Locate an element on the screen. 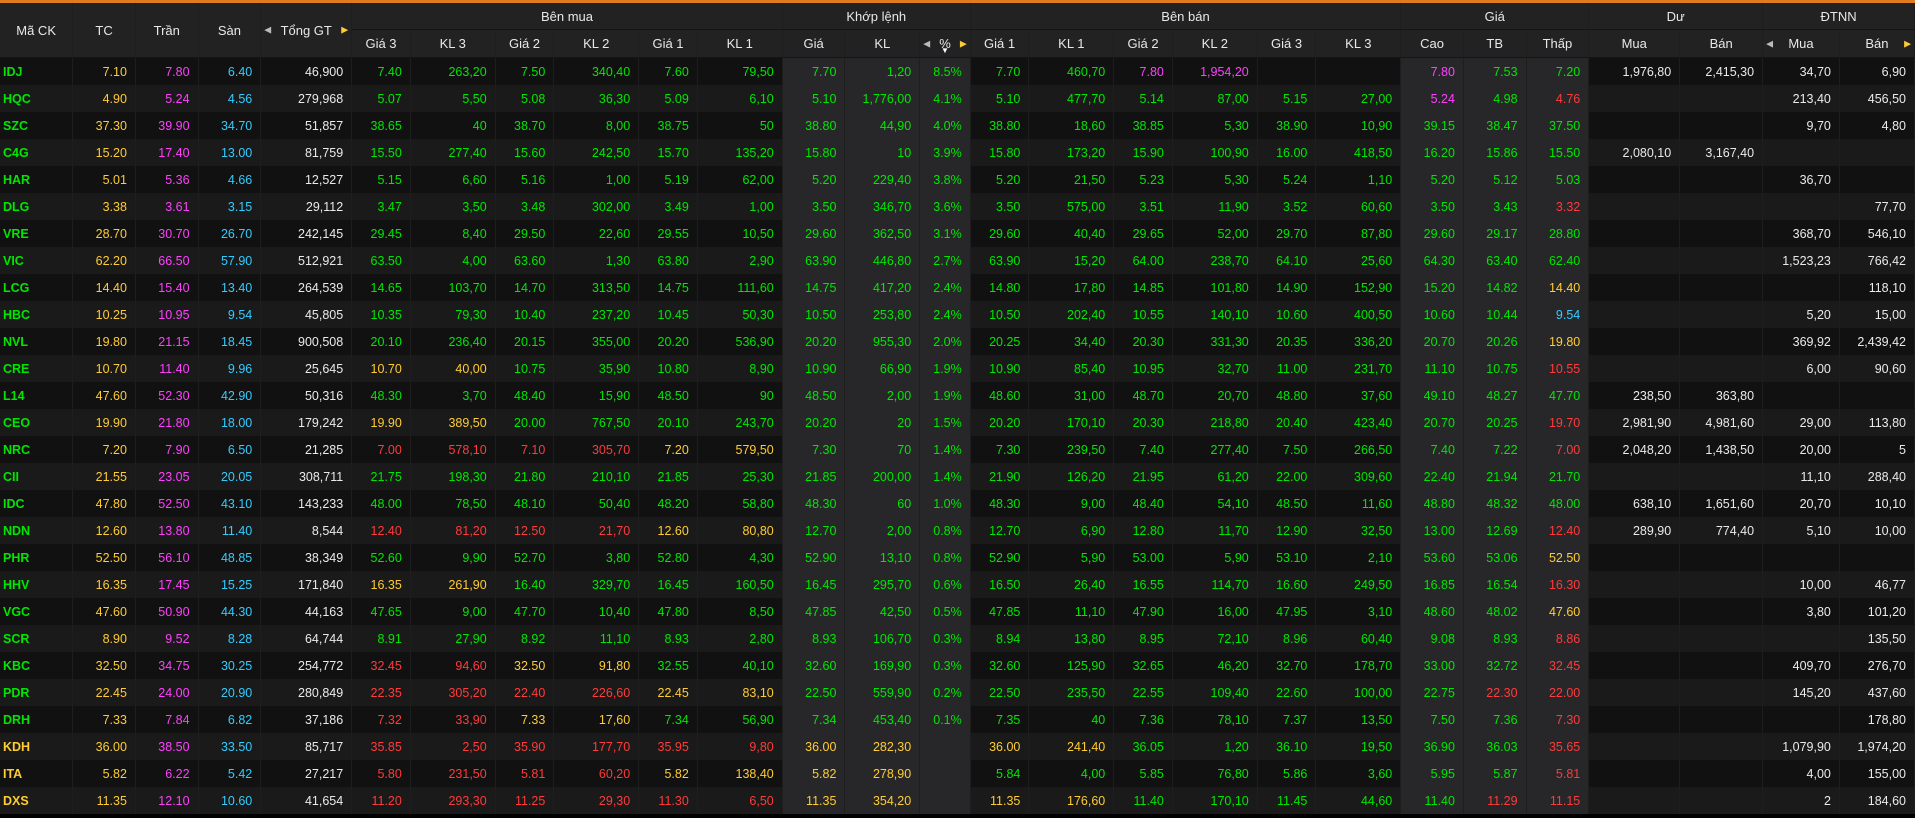 The image size is (1915, 818). symbol-cell: HBC is located at coordinates (37, 314).